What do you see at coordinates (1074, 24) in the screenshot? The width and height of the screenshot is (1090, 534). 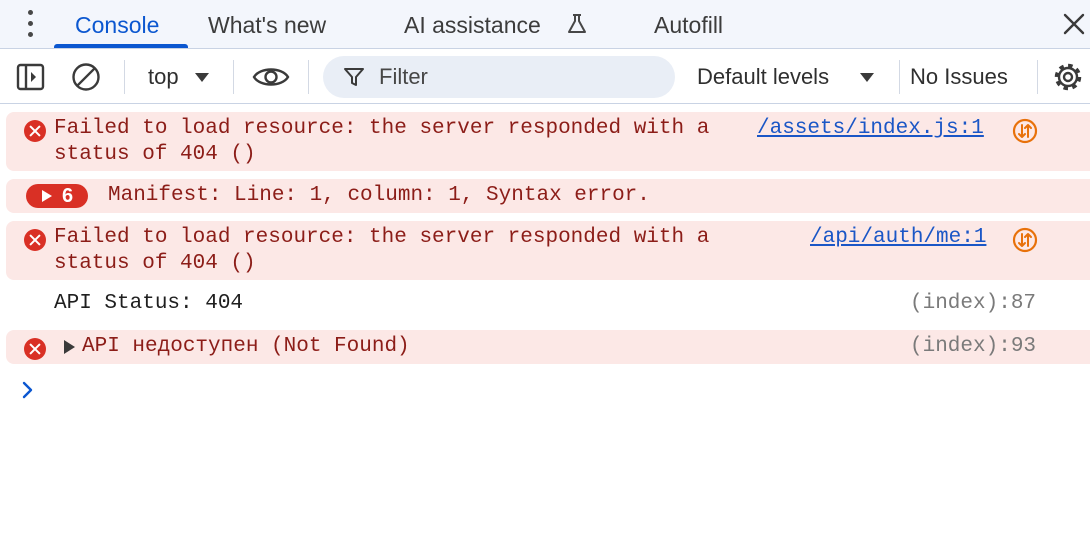 I see `close-icon` at bounding box center [1074, 24].